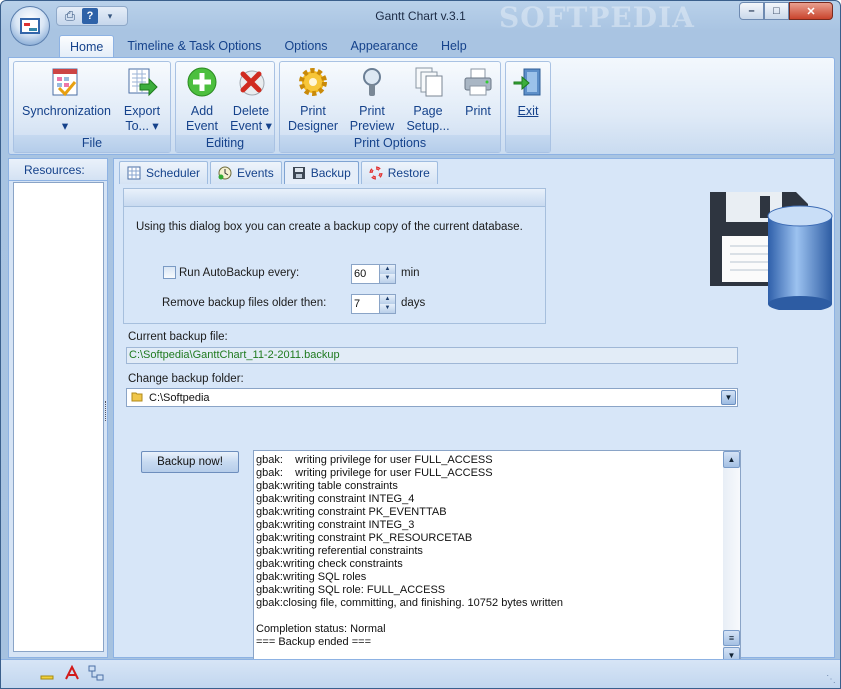 The image size is (841, 689). What do you see at coordinates (58, 170) in the screenshot?
I see `resources-label: Resources:` at bounding box center [58, 170].